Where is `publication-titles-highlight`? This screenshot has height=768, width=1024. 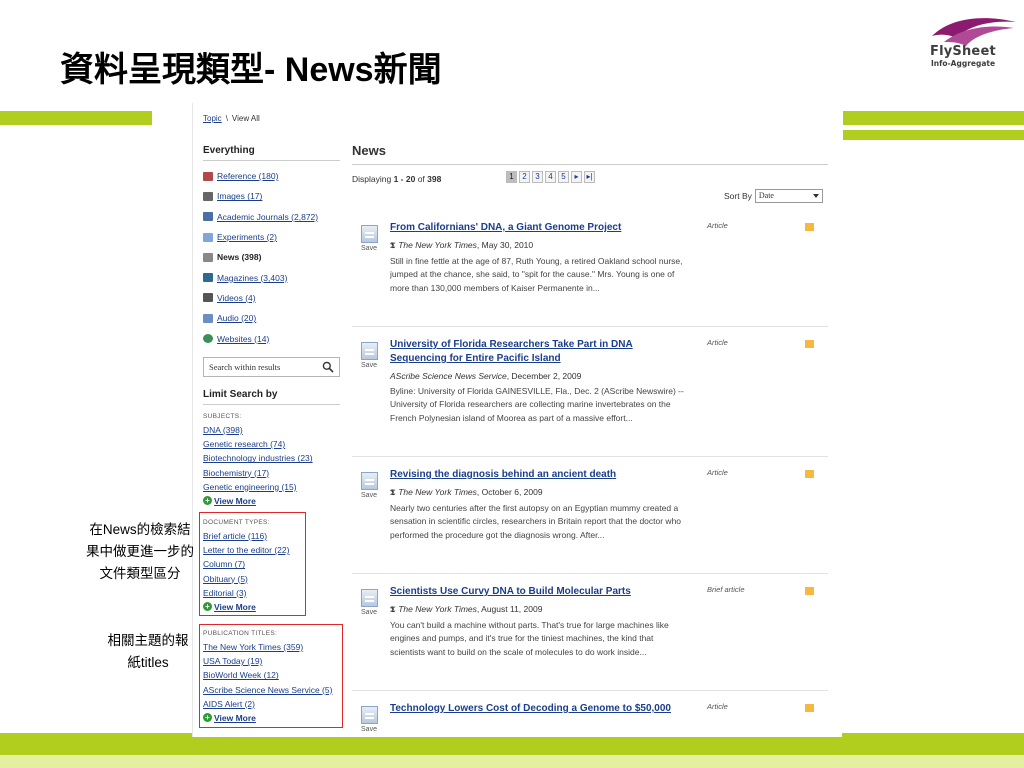
publication-titles-highlight is located at coordinates (271, 676).